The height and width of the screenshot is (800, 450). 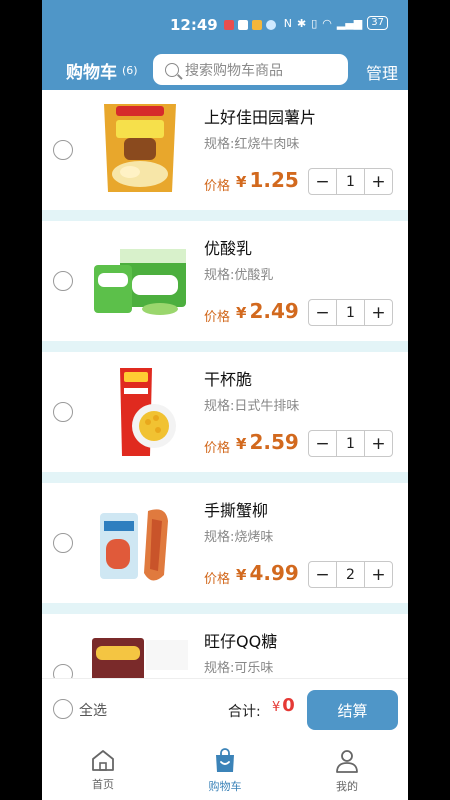 I want to click on search-placeholder: 搜索购物车商品, so click(x=234, y=70).